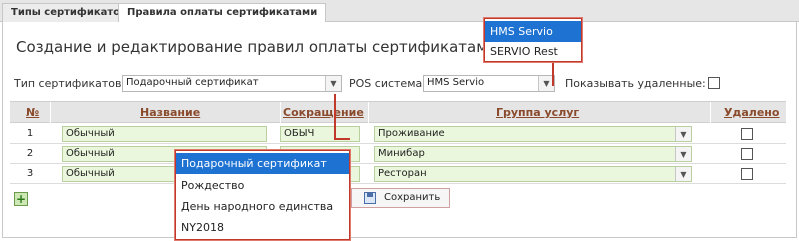 This screenshot has width=799, height=241. I want to click on service-group-select: Проживание ▼, so click(533, 134).